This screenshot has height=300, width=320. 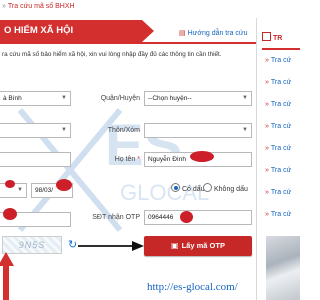 I want to click on form-title: O HIỂM XÃ HỘI, so click(x=77, y=31).